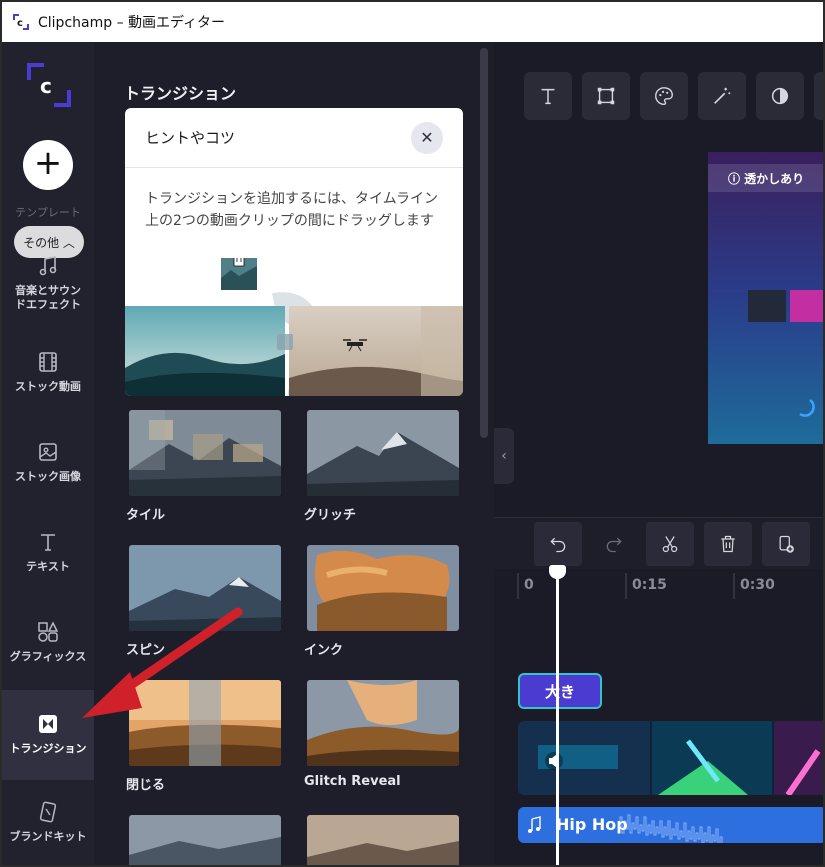 The image size is (825, 867). I want to click on palette-icon, so click(664, 96).